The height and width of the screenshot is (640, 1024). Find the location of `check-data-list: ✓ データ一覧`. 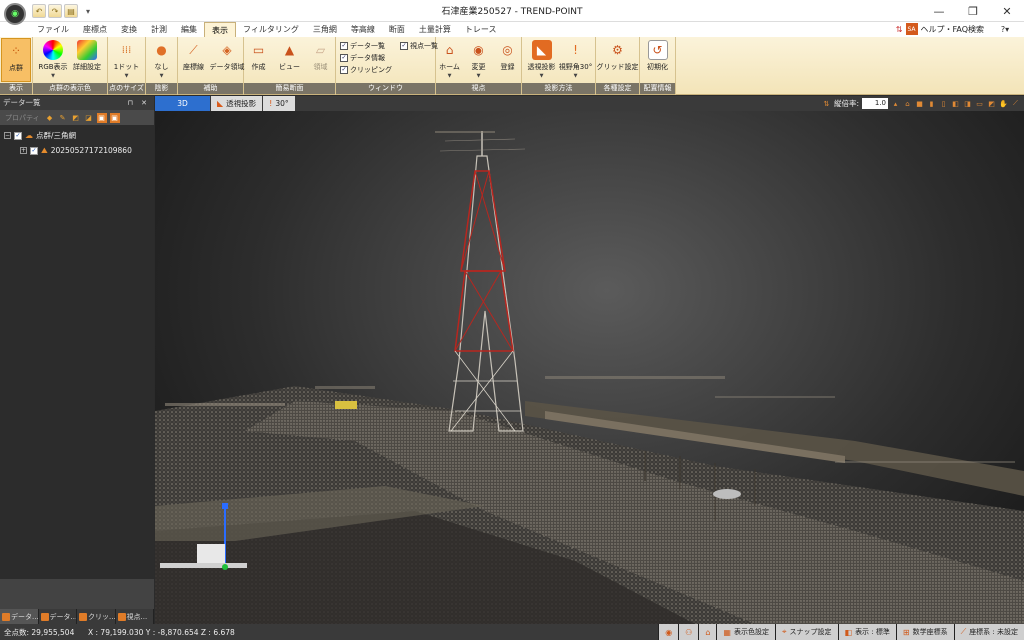

check-data-list: ✓ データ一覧 is located at coordinates (366, 46).